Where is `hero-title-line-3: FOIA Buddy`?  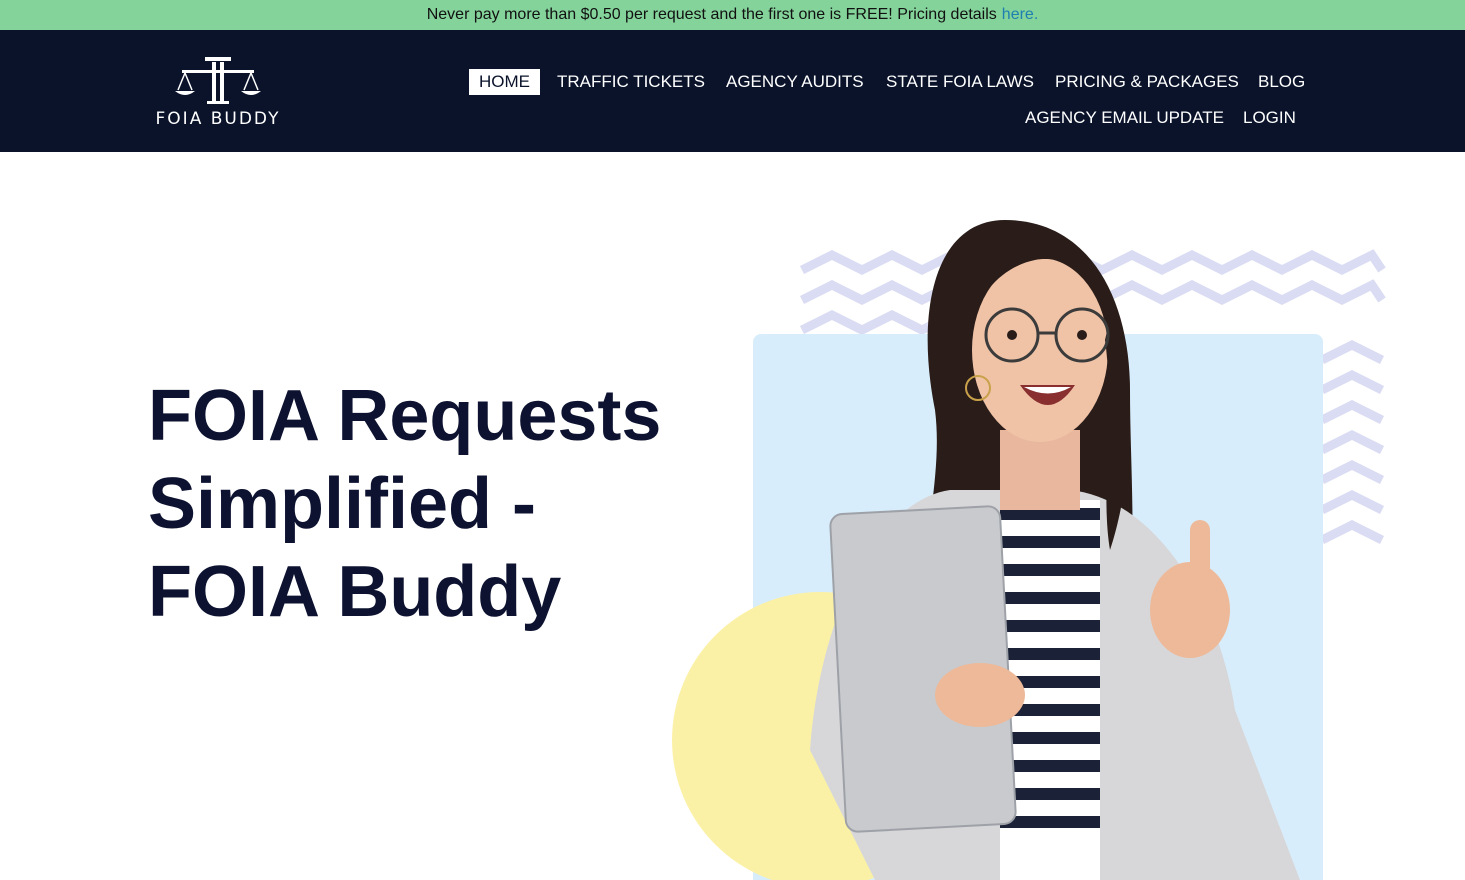
hero-title-line-3: FOIA Buddy is located at coordinates (355, 592).